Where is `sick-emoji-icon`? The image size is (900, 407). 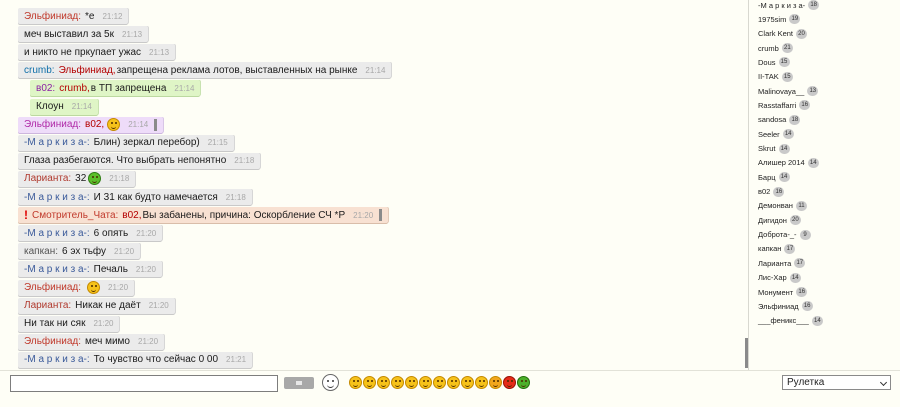
sick-emoji-icon is located at coordinates (523, 382).